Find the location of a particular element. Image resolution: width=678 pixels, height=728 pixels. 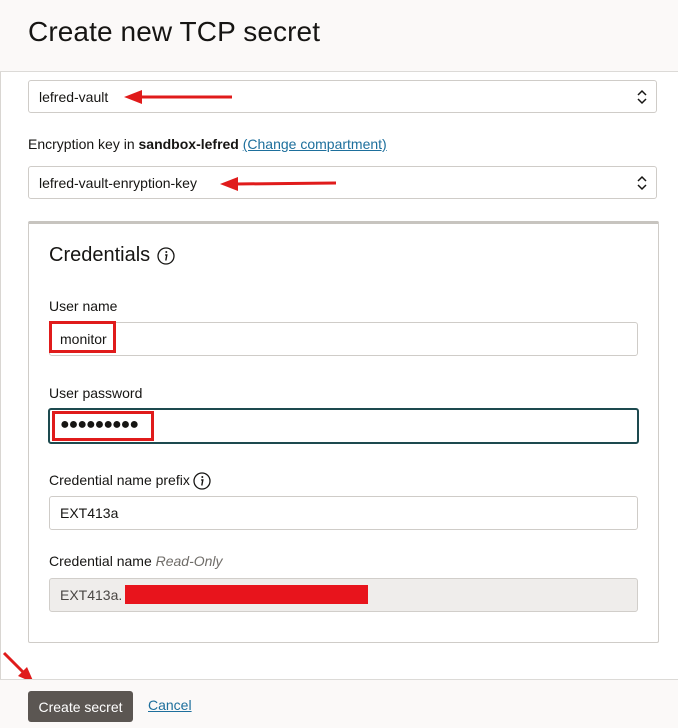

encryption-key-select-value: lefred-vault-enryption-key is located at coordinates (118, 183).